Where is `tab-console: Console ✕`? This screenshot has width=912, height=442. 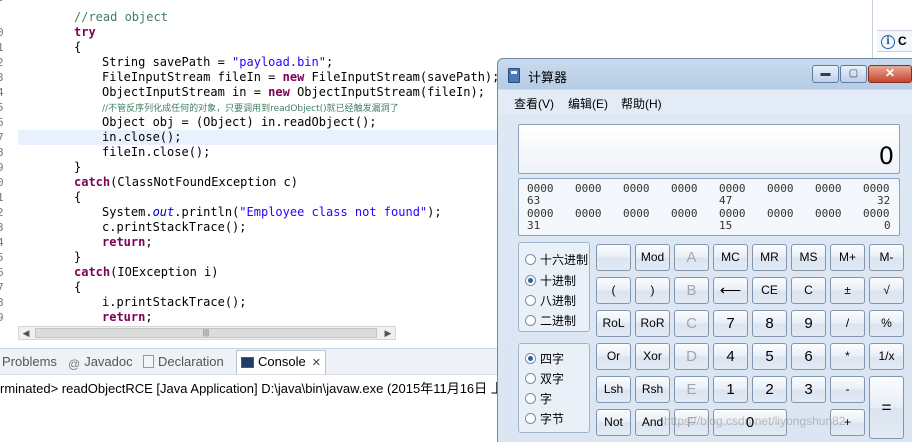 tab-console: Console ✕ is located at coordinates (281, 362).